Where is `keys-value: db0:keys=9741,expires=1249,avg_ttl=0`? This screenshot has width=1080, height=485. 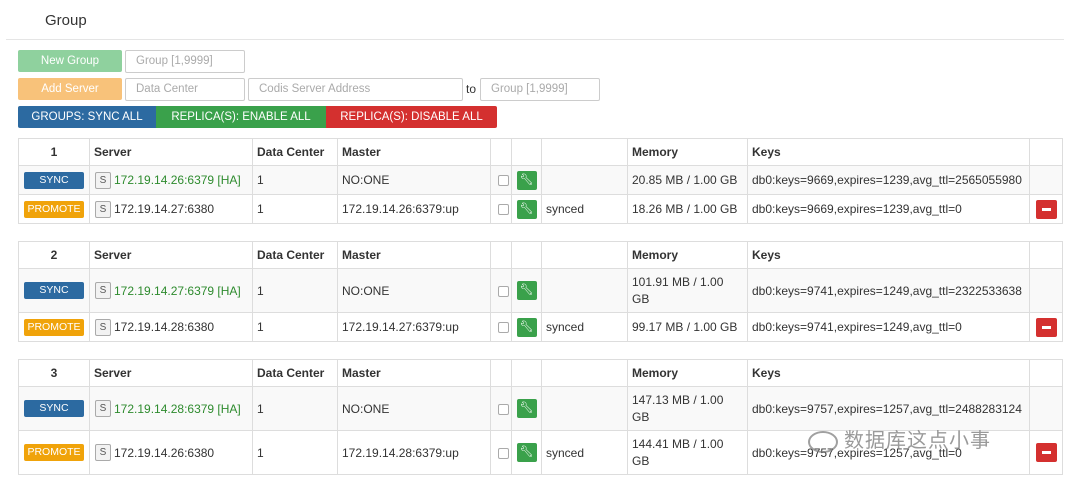
keys-value: db0:keys=9741,expires=1249,avg_ttl=0 is located at coordinates (888, 327).